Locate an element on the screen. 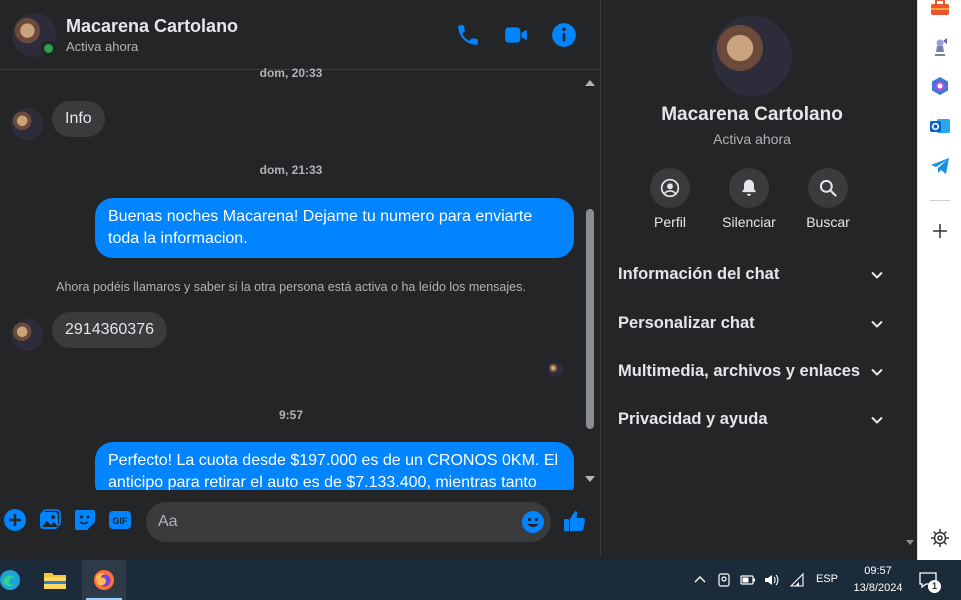  emoji-icon is located at coordinates (533, 522).